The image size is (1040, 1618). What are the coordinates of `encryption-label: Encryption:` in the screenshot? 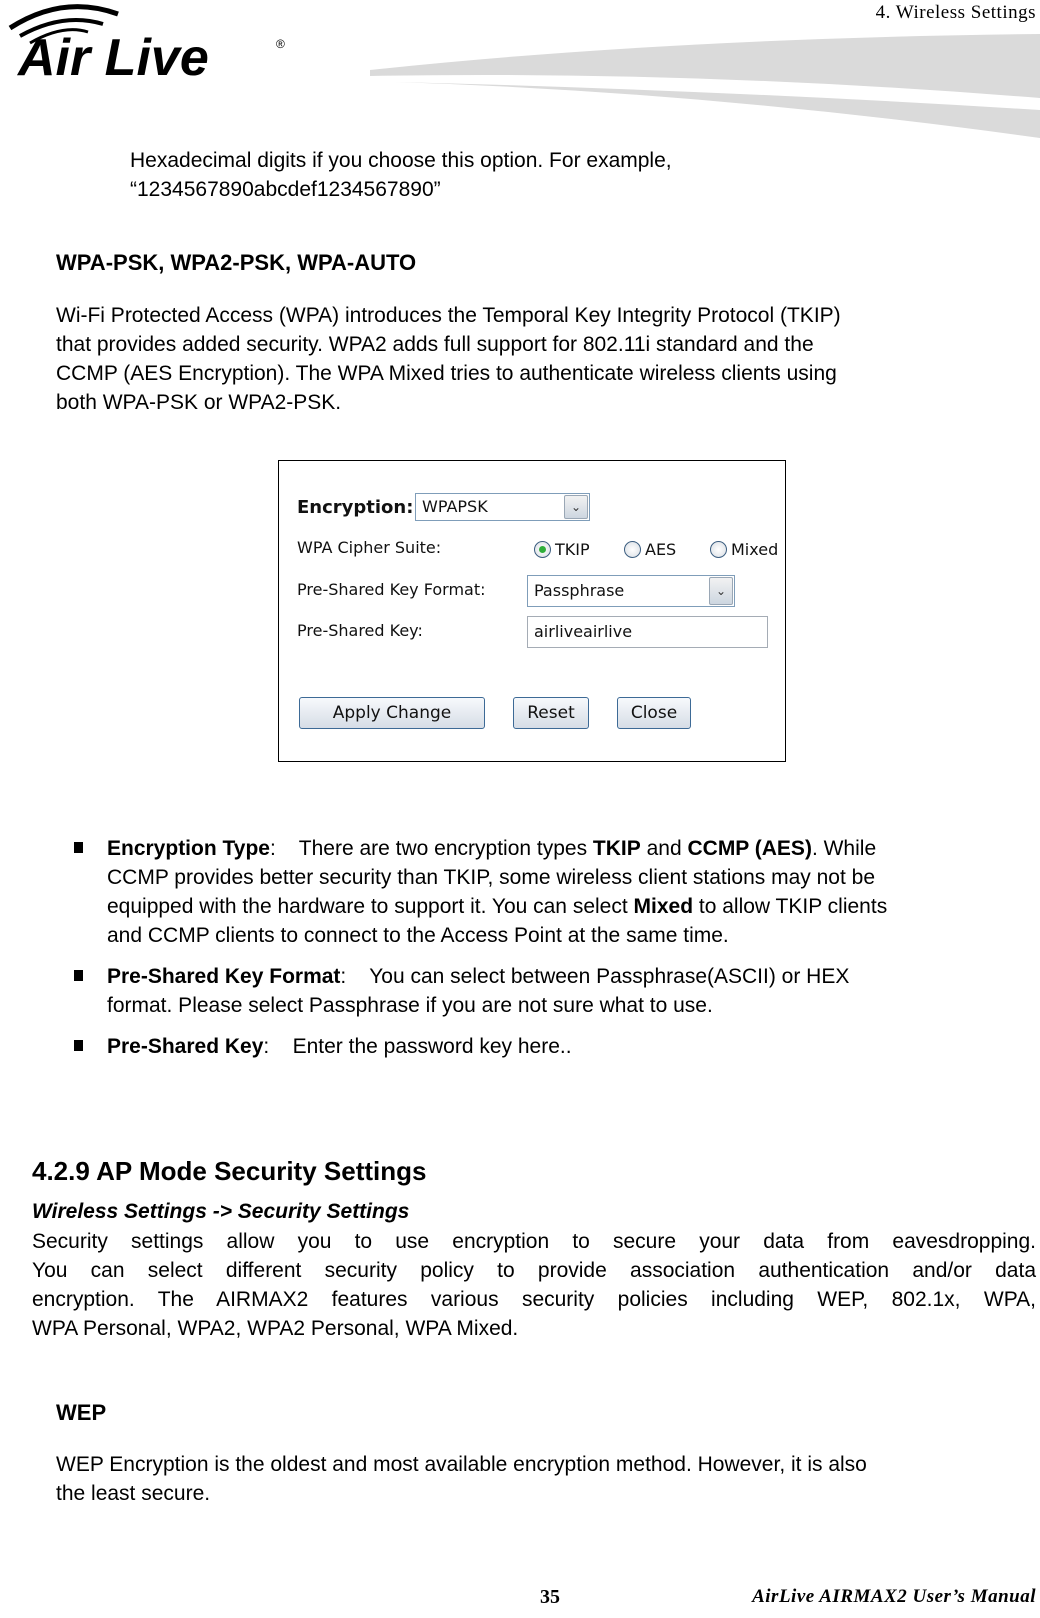 It's located at (355, 507).